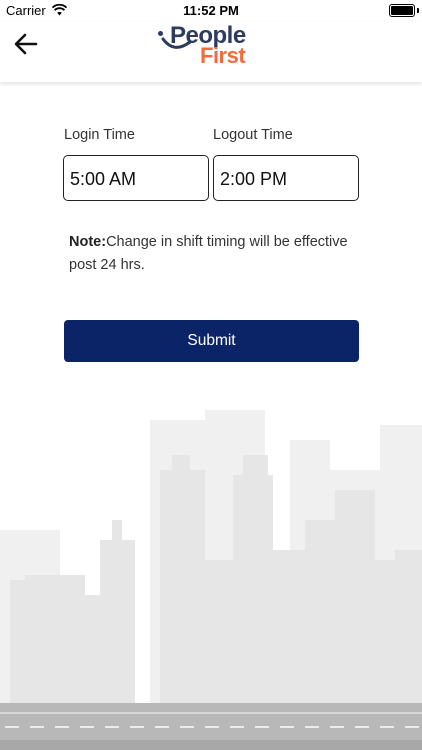 The image size is (422, 750). Describe the element at coordinates (211, 341) in the screenshot. I see `submit-button: Submit` at that location.